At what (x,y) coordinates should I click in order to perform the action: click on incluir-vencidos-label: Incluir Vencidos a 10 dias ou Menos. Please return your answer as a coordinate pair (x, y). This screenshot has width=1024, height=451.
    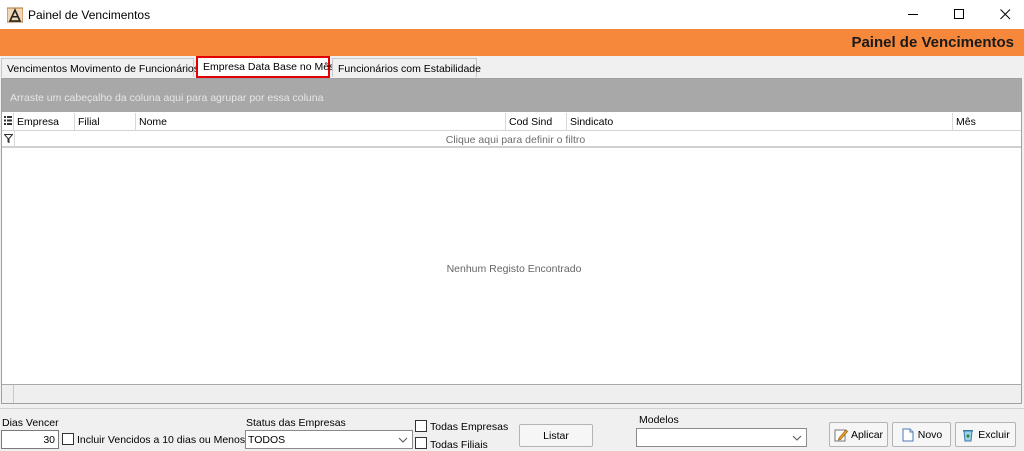
    Looking at the image, I should click on (161, 440).